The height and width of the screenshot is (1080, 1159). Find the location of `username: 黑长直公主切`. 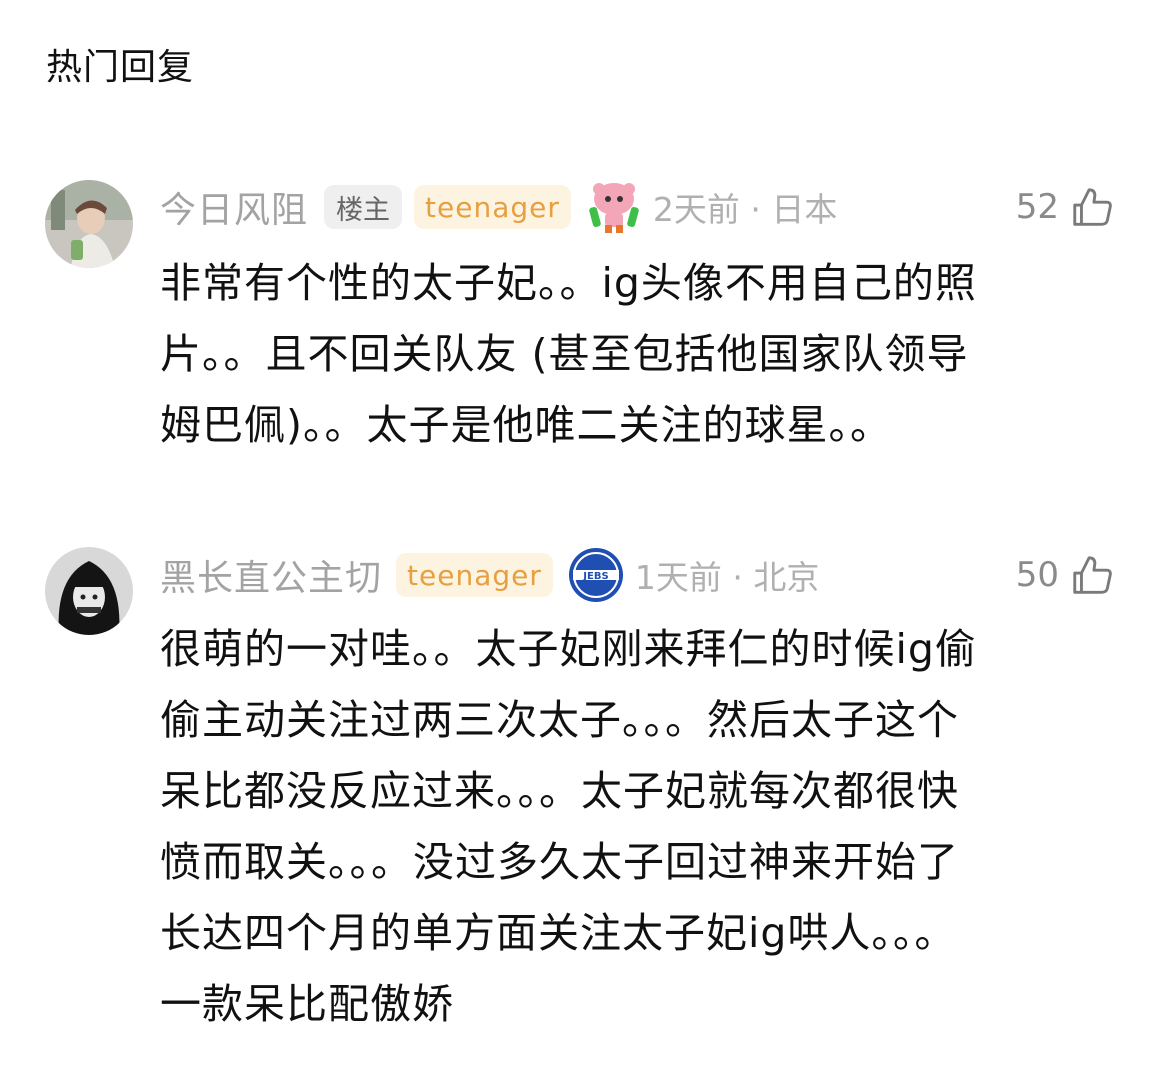

username: 黑长直公主切 is located at coordinates (271, 575).